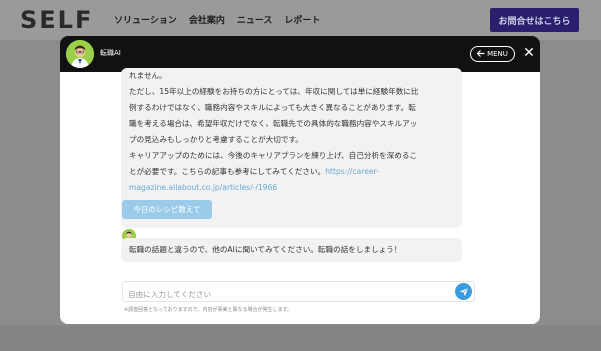 The height and width of the screenshot is (351, 601). What do you see at coordinates (300, 338) in the screenshot?
I see `page-footer-band` at bounding box center [300, 338].